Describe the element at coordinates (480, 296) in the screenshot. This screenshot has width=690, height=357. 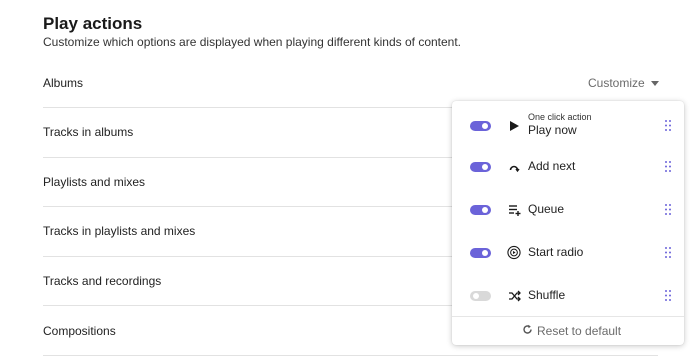
I see `toggle-shuffle` at that location.